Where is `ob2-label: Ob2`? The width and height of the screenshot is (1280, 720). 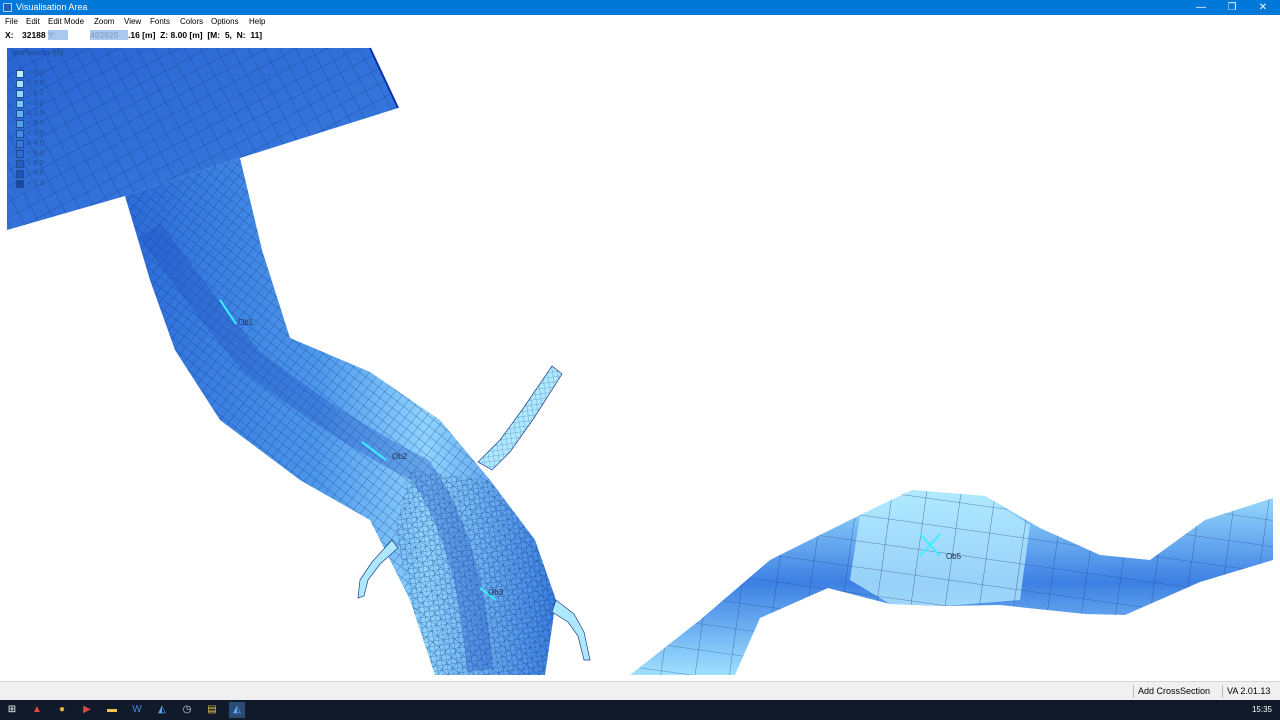 ob2-label: Ob2 is located at coordinates (400, 456).